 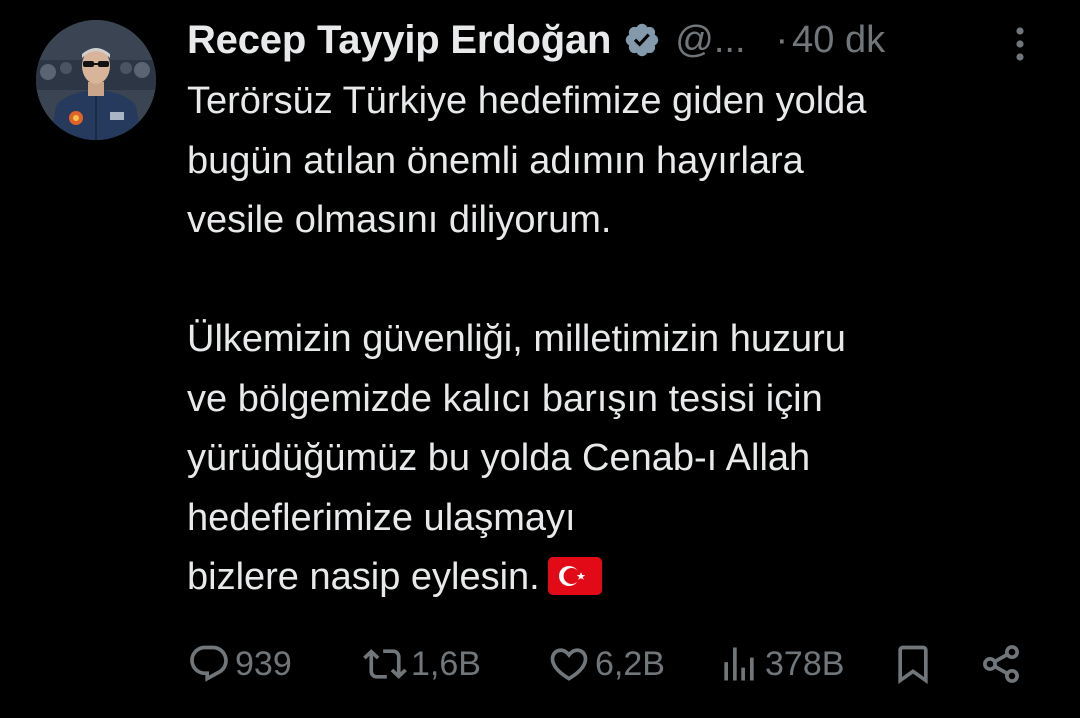 What do you see at coordinates (399, 40) in the screenshot?
I see `author-name: Recep Tayyip Erdoğan` at bounding box center [399, 40].